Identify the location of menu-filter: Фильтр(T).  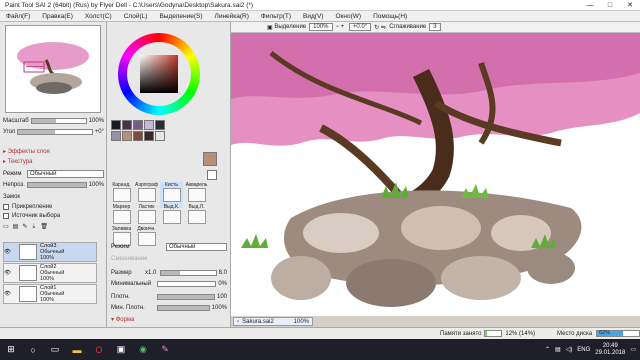
(276, 16).